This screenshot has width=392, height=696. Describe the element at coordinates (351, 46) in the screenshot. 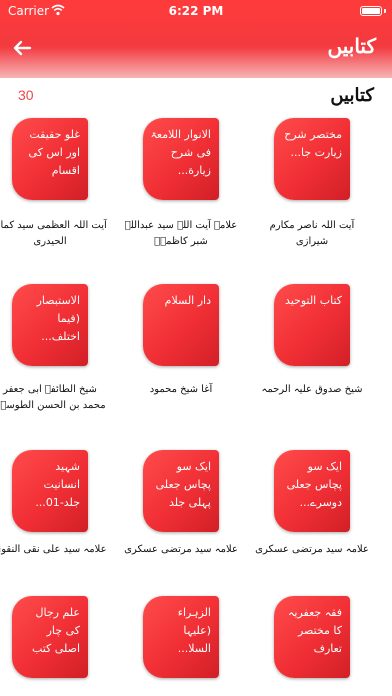

I see `page-title: کتابیں` at that location.